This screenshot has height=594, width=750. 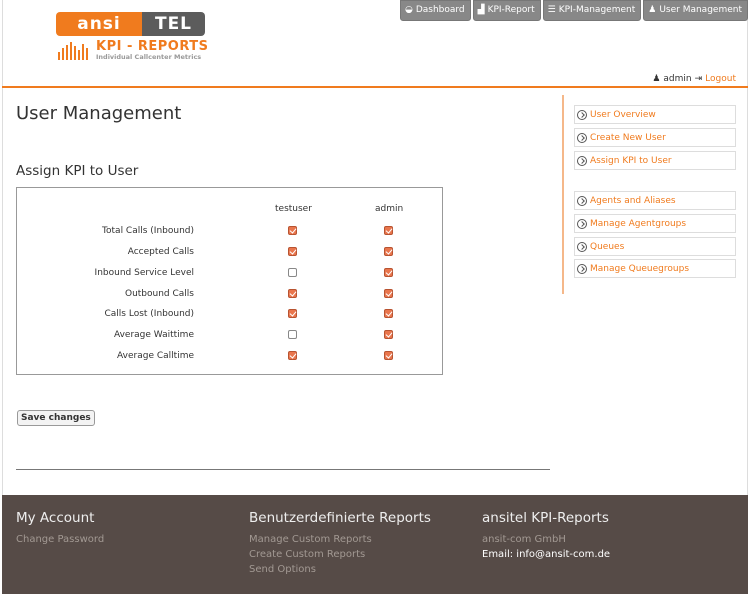 What do you see at coordinates (60, 528) in the screenshot?
I see `footer-col-account: My Account Change Password` at bounding box center [60, 528].